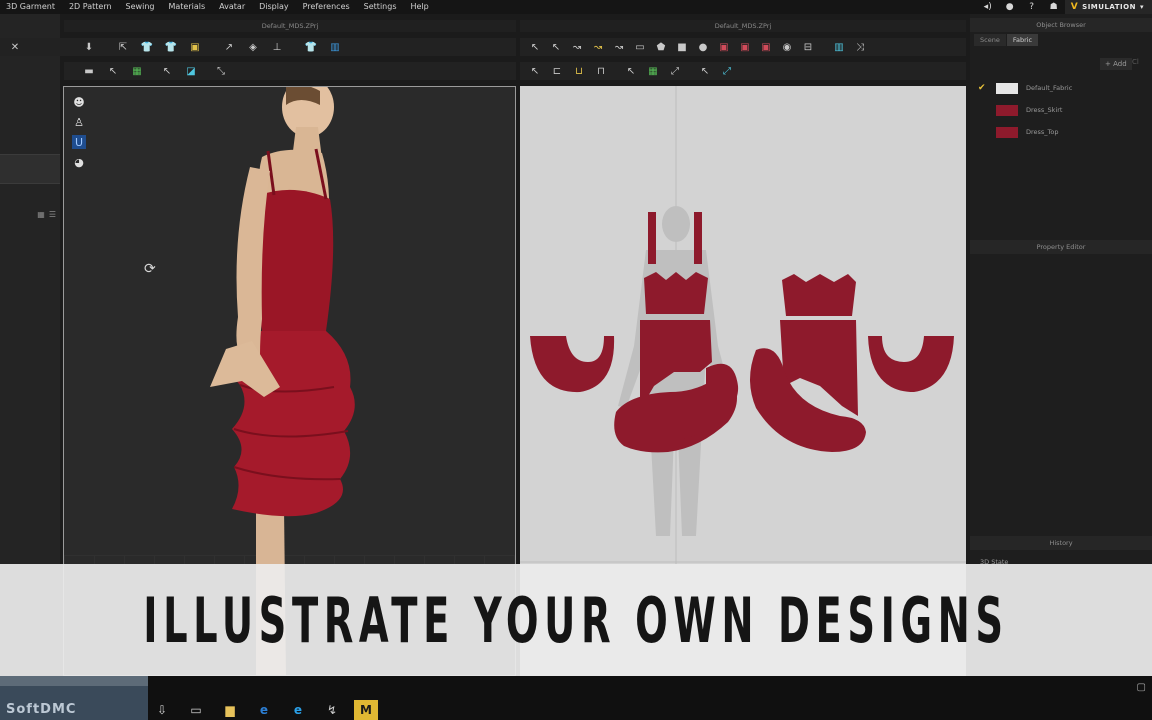 This screenshot has width=1152, height=720. What do you see at coordinates (52, 214) in the screenshot?
I see `list-icon: ☰` at bounding box center [52, 214].